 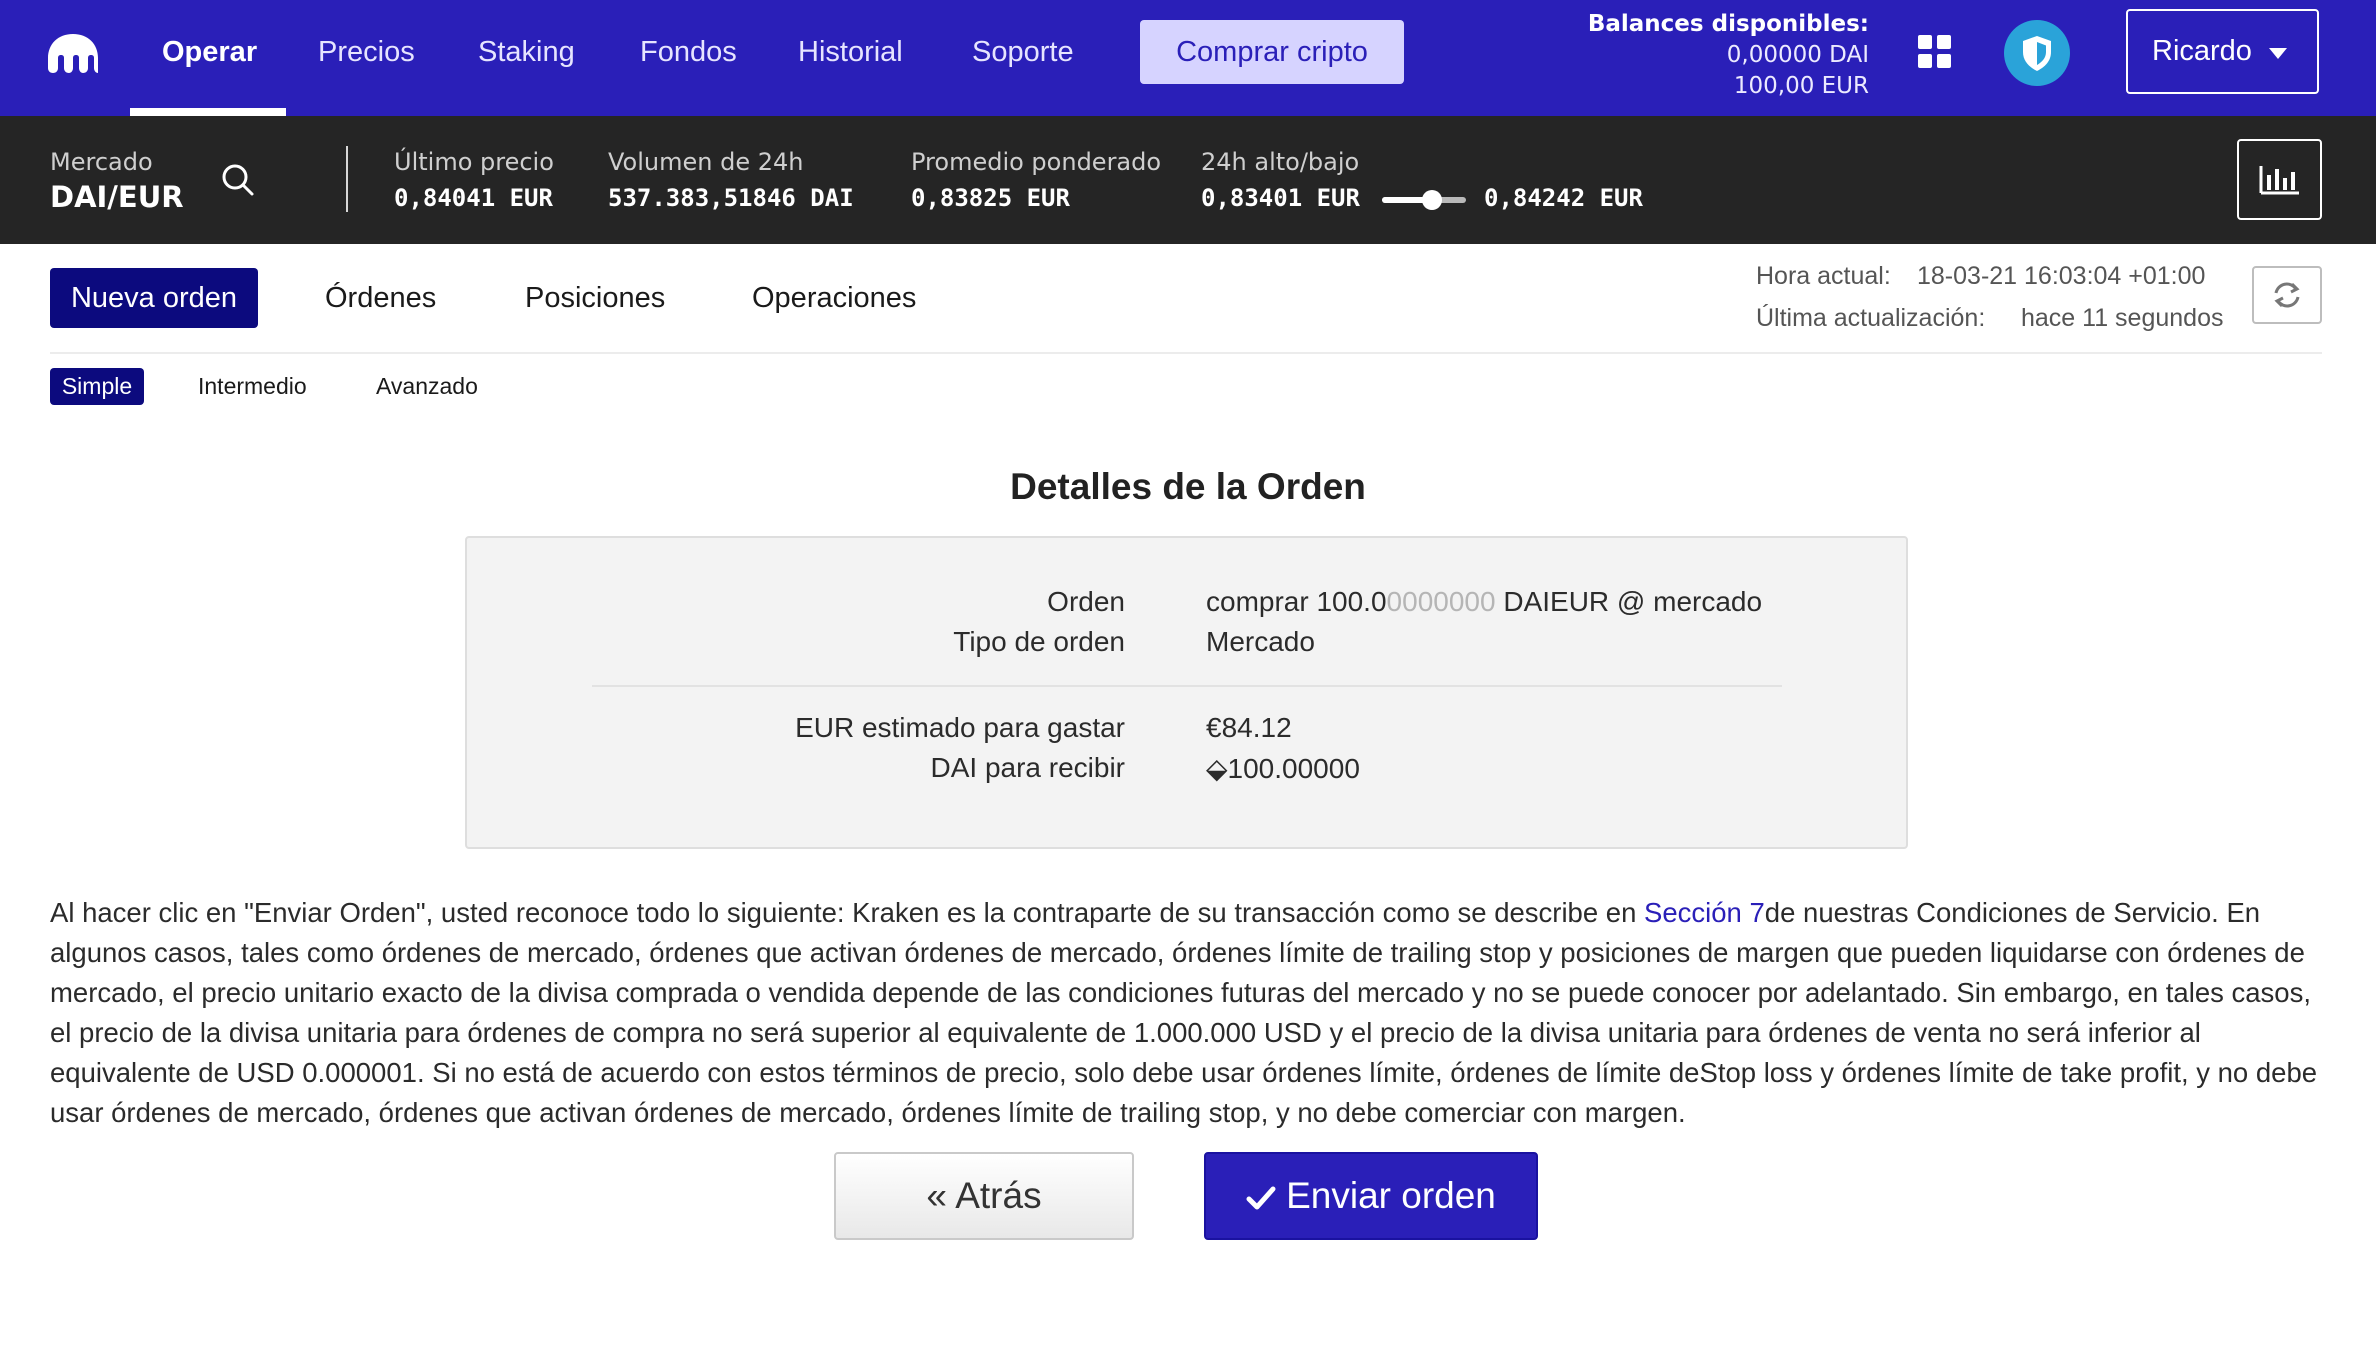 What do you see at coordinates (1441, 601) in the screenshot?
I see `order-amount-padding: 0000000` at bounding box center [1441, 601].